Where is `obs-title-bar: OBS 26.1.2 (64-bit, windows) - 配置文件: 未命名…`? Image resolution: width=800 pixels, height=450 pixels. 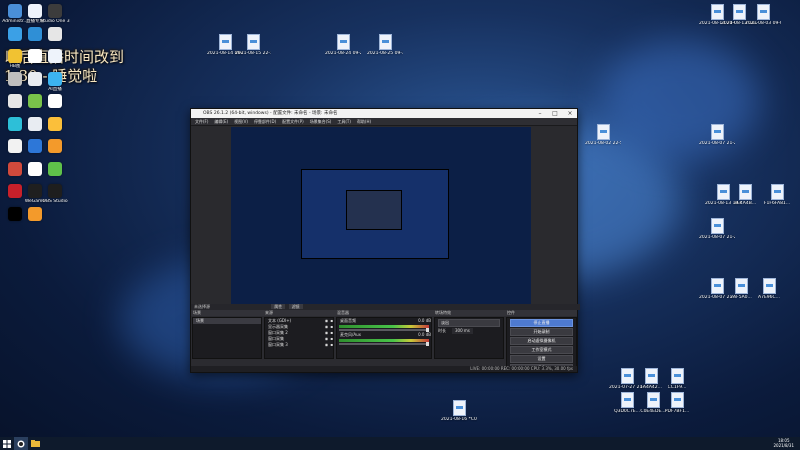
obs-title-bar: OBS 26.1.2 (64-bit, windows) - 配置文件: 未命名… is located at coordinates (384, 113).